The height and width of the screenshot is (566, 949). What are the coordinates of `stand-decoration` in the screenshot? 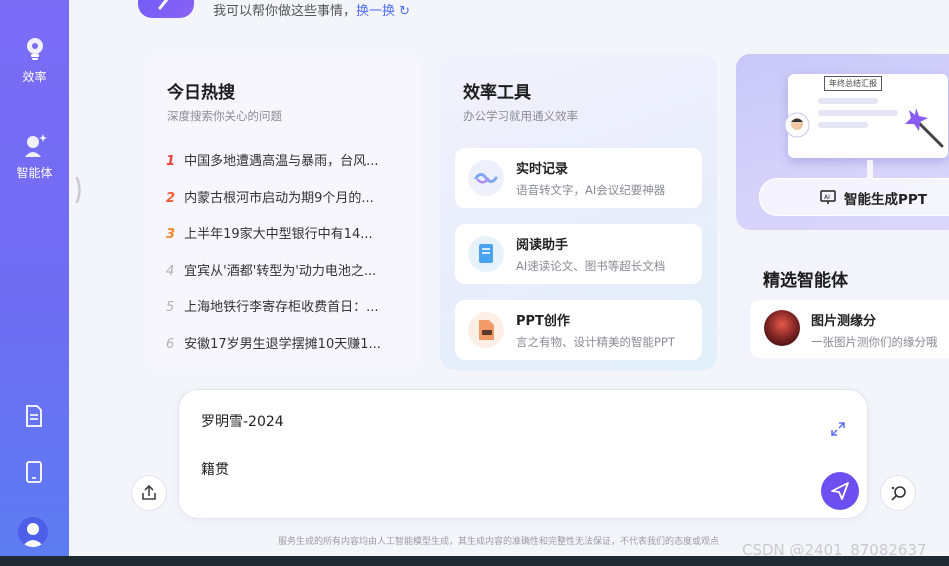 It's located at (870, 169).